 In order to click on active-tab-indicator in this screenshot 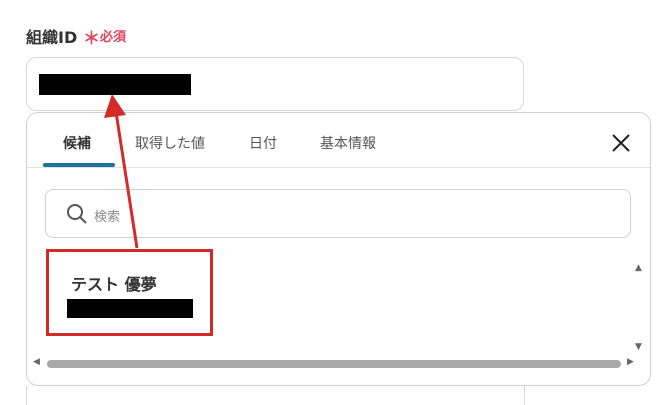, I will do `click(79, 165)`.